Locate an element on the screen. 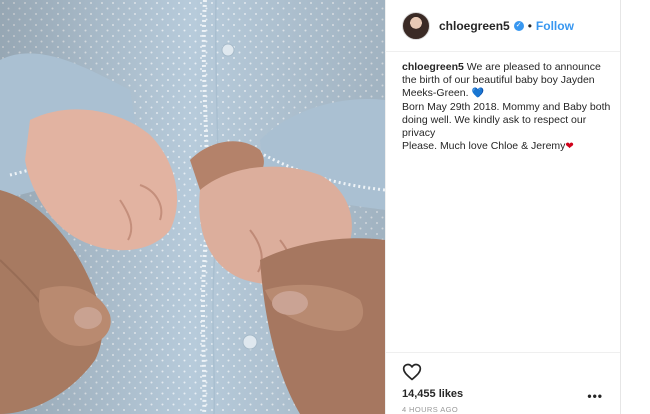 The image size is (650, 414). follow-button: Follow is located at coordinates (555, 26).